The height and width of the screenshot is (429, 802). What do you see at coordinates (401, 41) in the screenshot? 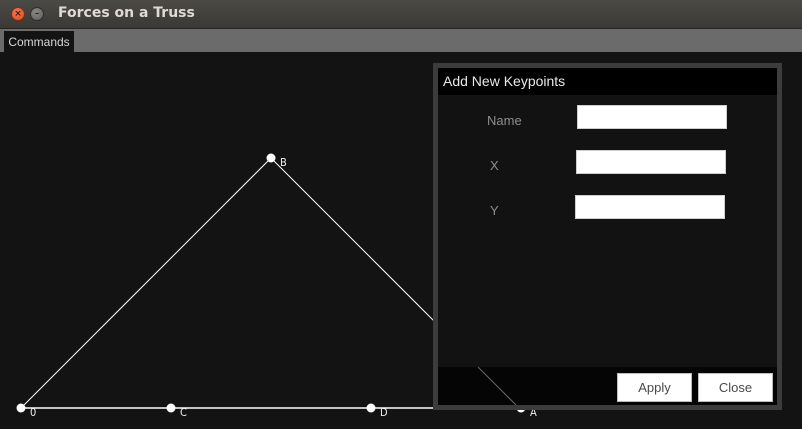
I see `tab-strip: Commands` at bounding box center [401, 41].